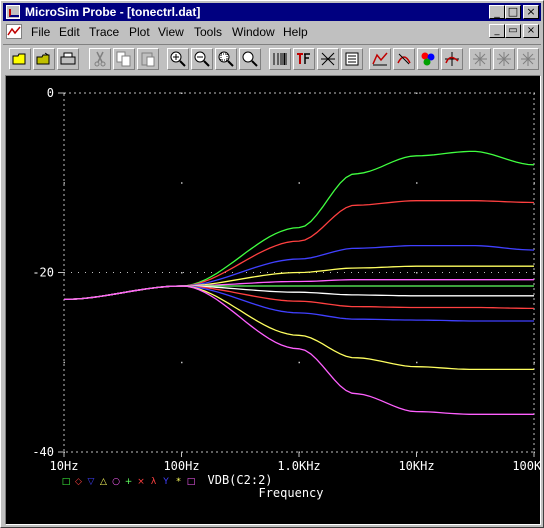  Describe the element at coordinates (68, 59) in the screenshot. I see `print-icon` at that location.